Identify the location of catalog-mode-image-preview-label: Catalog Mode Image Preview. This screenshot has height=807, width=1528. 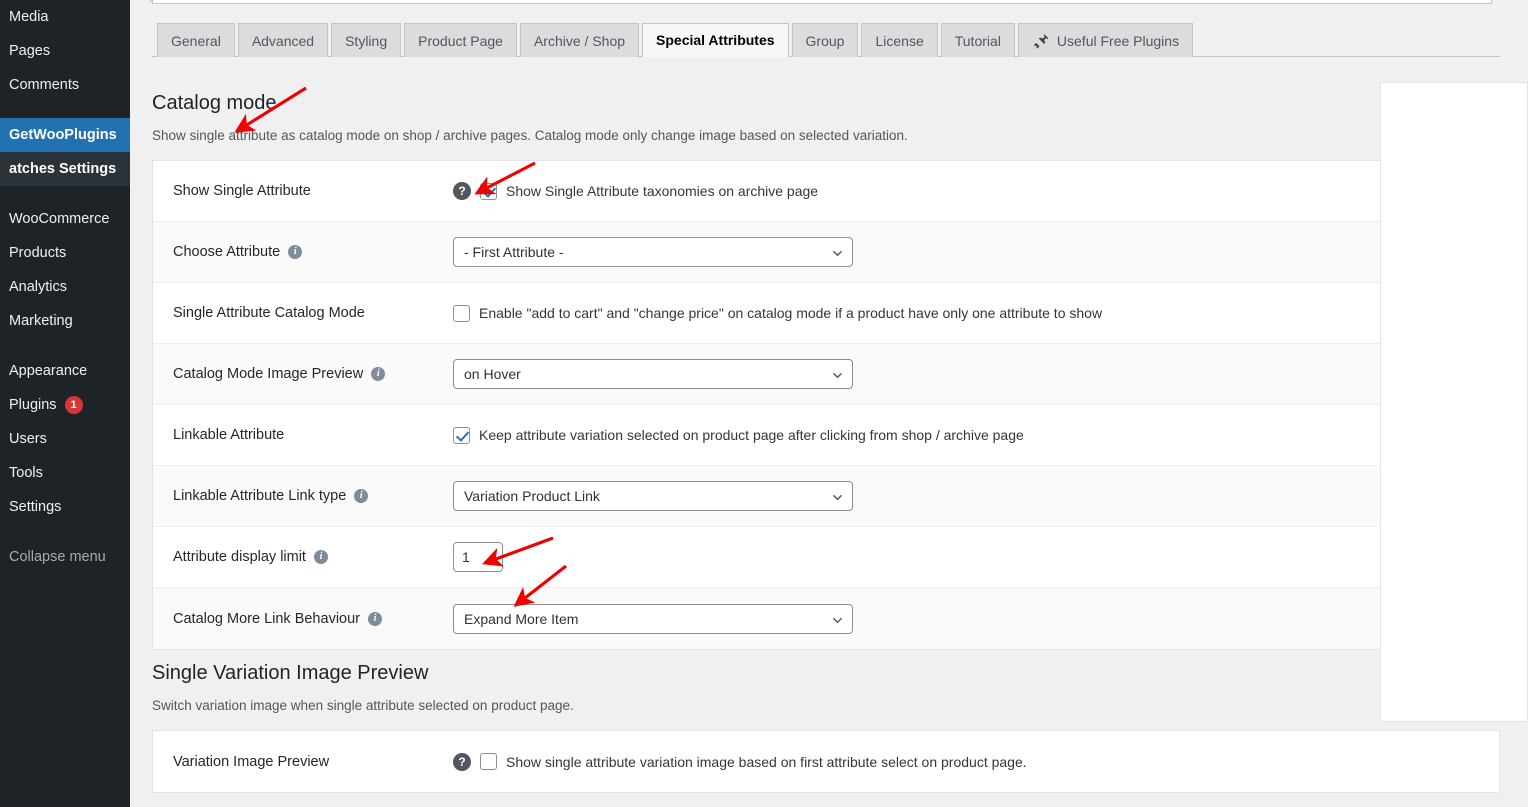
(268, 374).